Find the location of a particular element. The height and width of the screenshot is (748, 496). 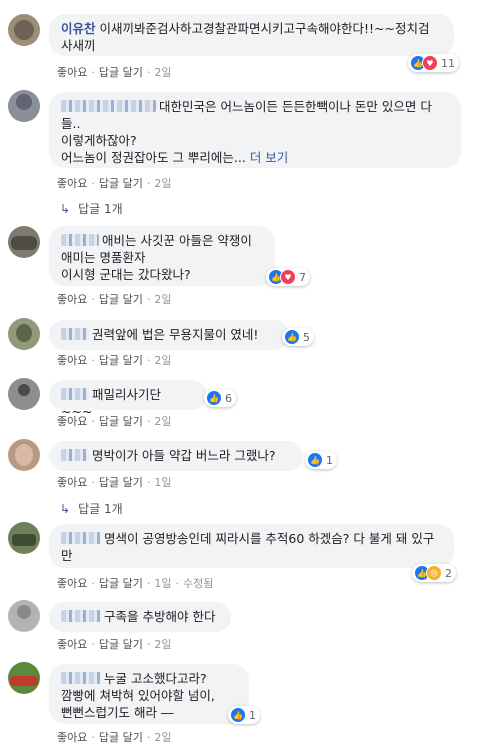

reaction-summary: 👍 ♥ 7 is located at coordinates (288, 277).